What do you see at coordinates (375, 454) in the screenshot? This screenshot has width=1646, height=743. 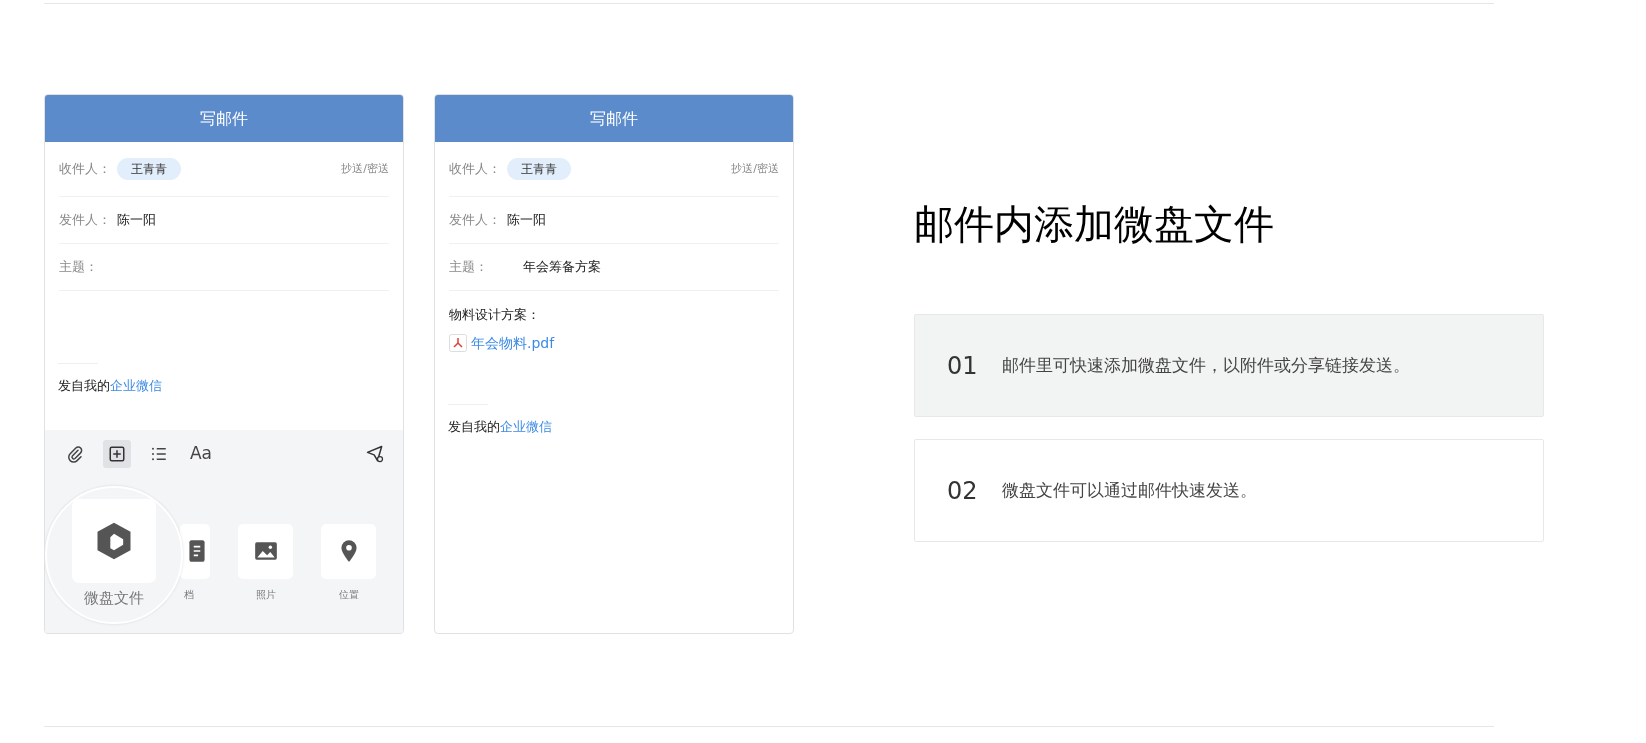 I see `send-icon` at bounding box center [375, 454].